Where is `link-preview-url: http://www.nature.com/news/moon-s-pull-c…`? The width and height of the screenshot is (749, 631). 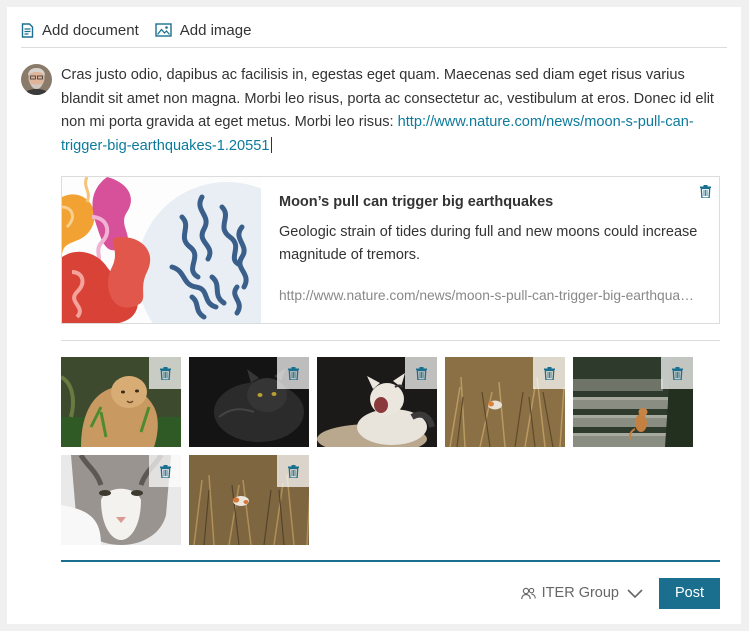
link-preview-url: http://www.nature.com/news/moon-s-pull-c… is located at coordinates (489, 295).